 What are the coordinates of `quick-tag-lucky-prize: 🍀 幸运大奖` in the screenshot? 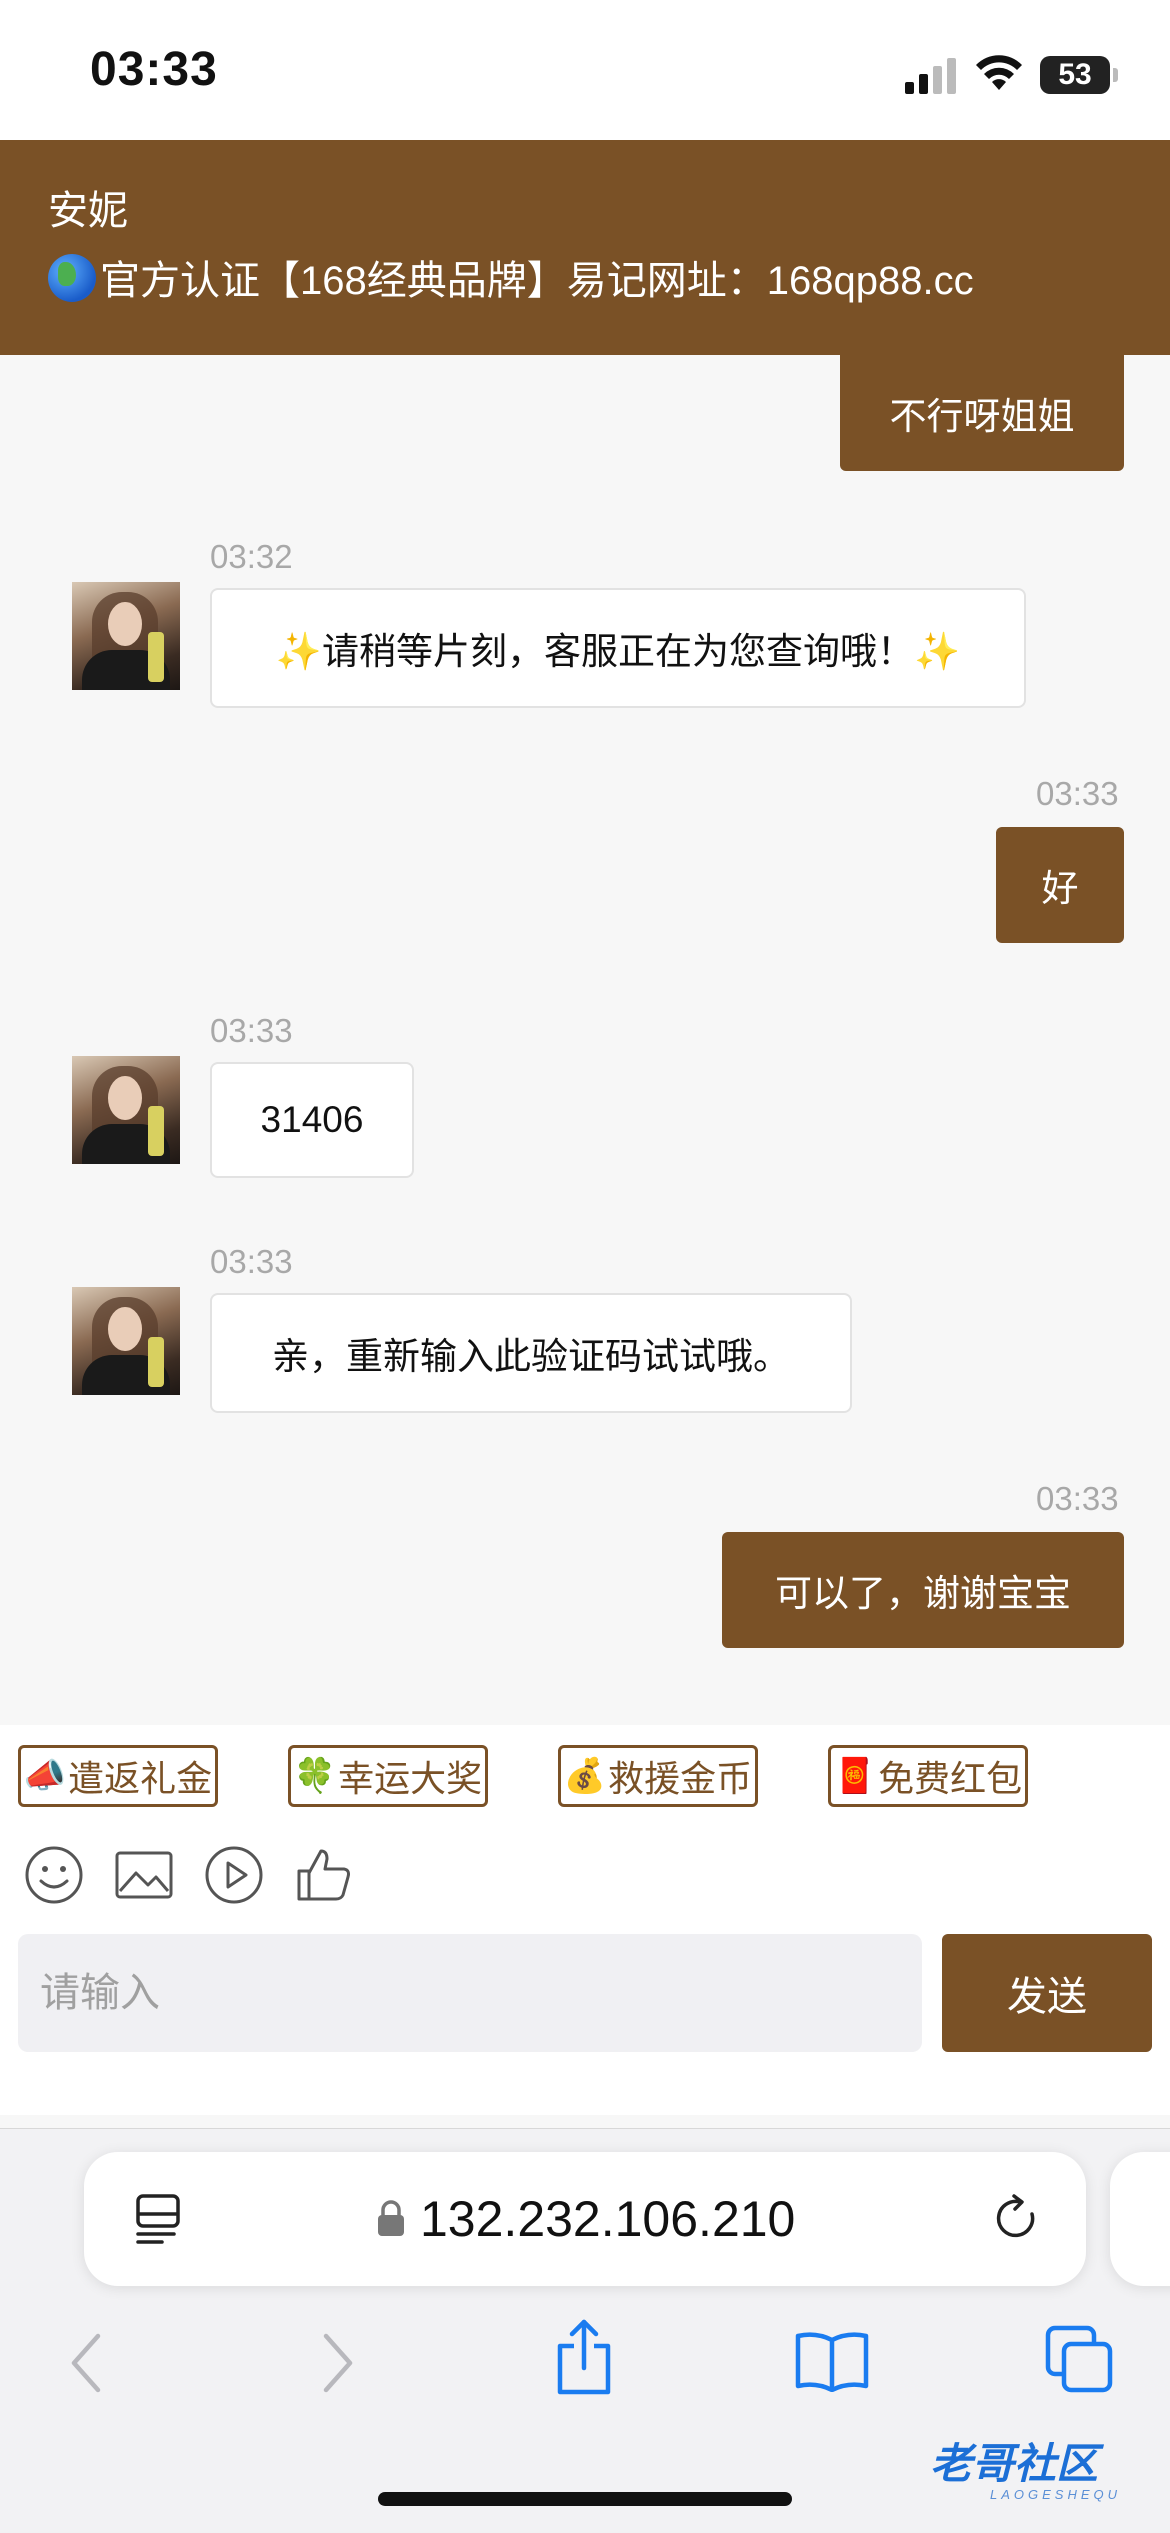 It's located at (388, 1776).